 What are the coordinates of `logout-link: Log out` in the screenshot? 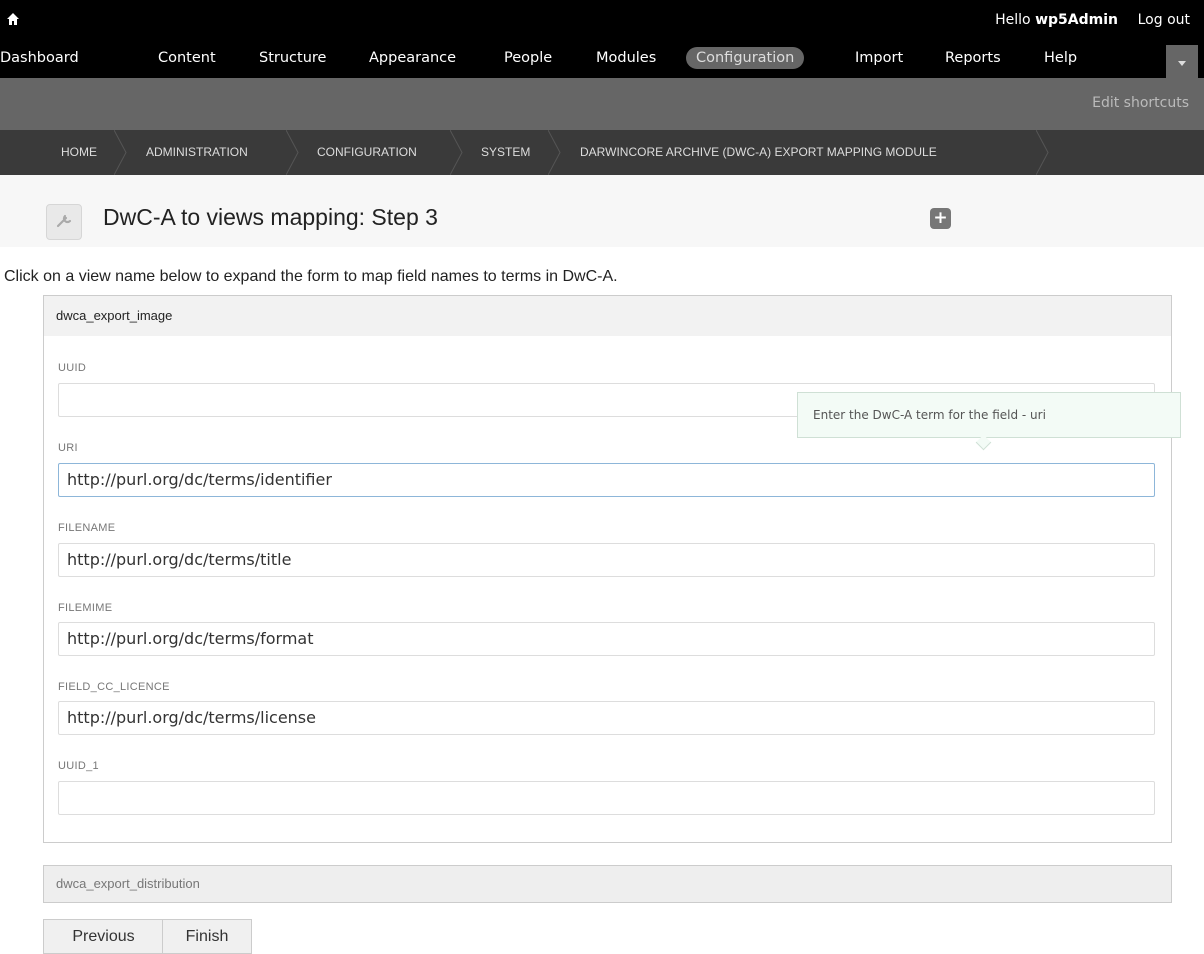 It's located at (1164, 20).